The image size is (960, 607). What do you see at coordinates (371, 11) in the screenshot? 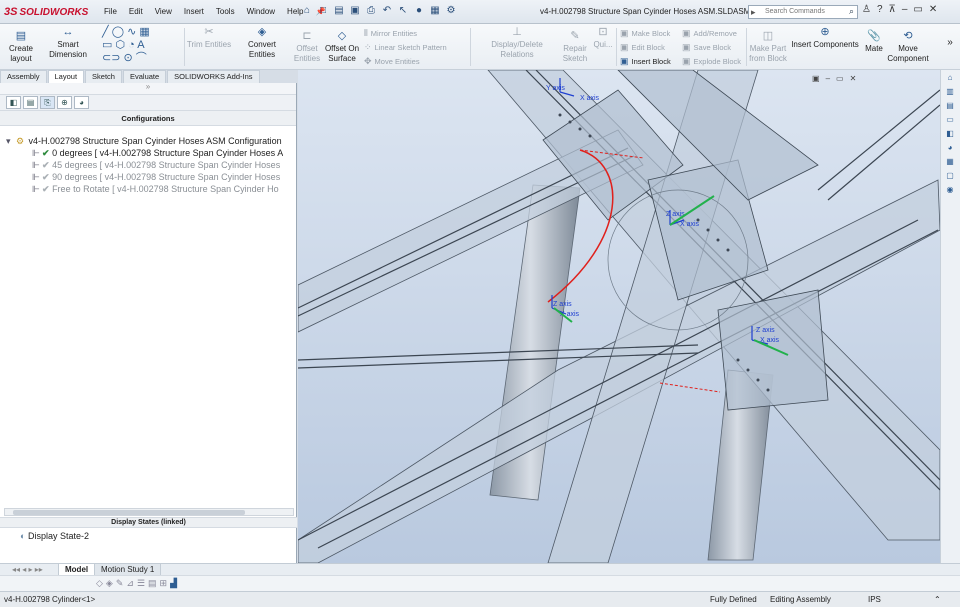
I see `print-icon: ⎙` at bounding box center [371, 11].